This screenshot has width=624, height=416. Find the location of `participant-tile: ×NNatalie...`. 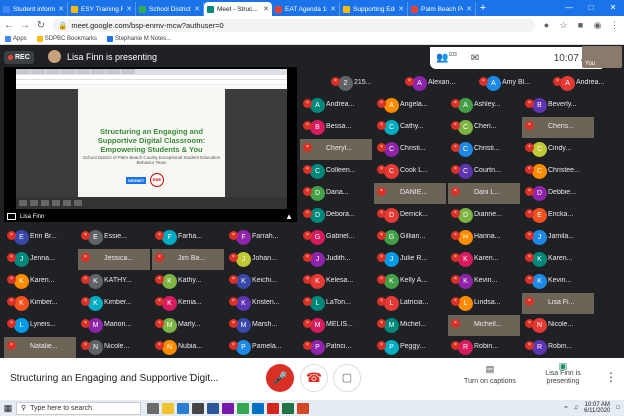

participant-tile: ×NNatalie... is located at coordinates (40, 347).